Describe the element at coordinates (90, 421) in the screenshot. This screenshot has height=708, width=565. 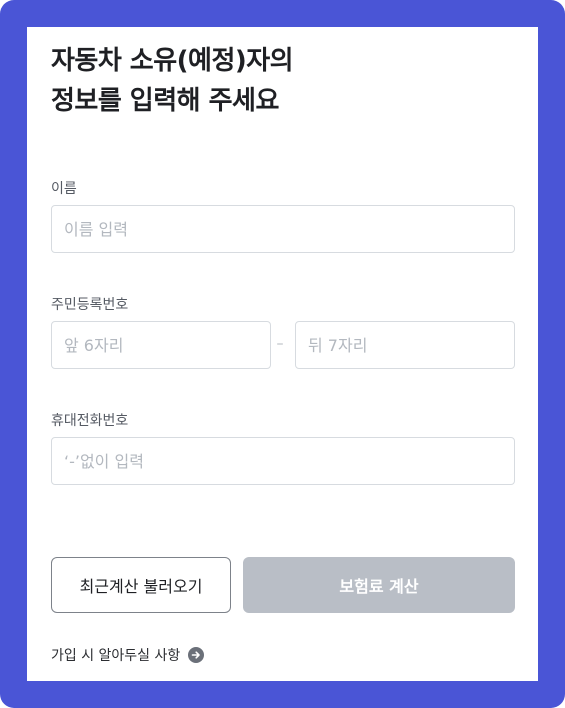
I see `phone-label: 휴대전화번호` at that location.